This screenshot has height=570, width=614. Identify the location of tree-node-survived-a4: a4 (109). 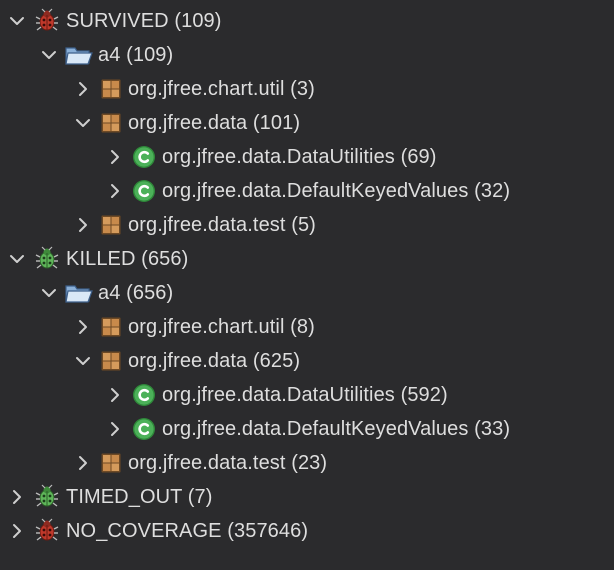
(307, 55).